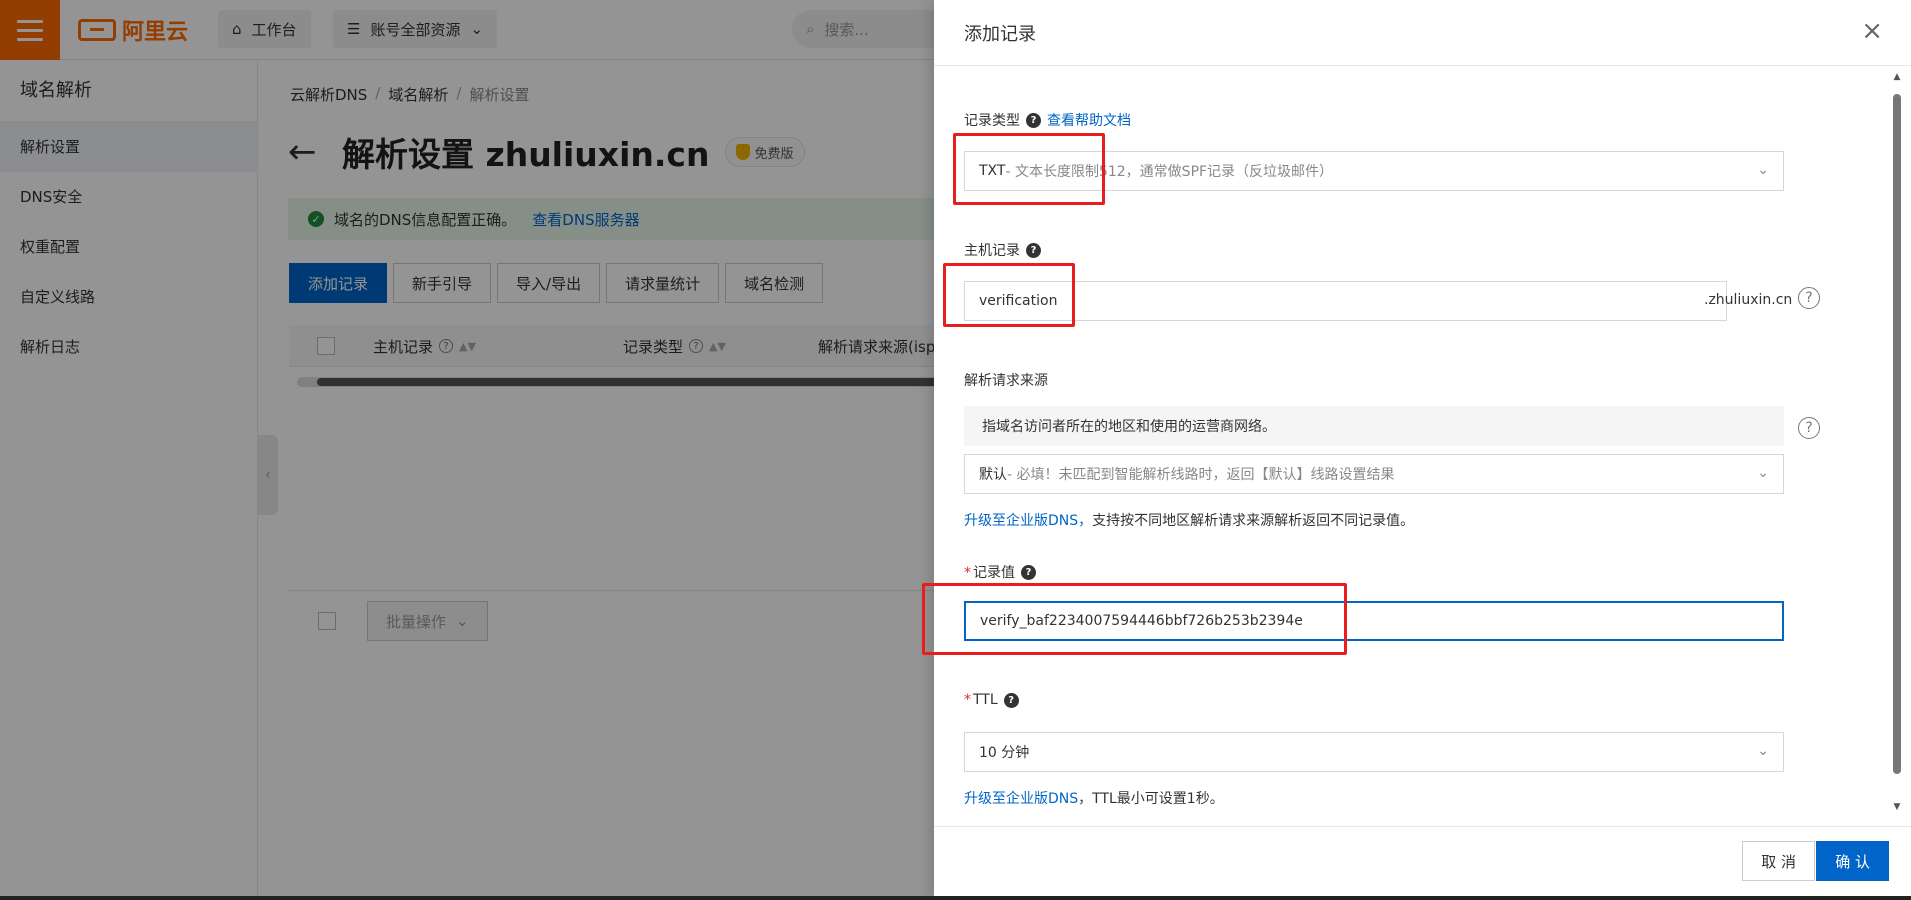 The width and height of the screenshot is (1911, 900). I want to click on scrollbar-thumb, so click(1897, 434).